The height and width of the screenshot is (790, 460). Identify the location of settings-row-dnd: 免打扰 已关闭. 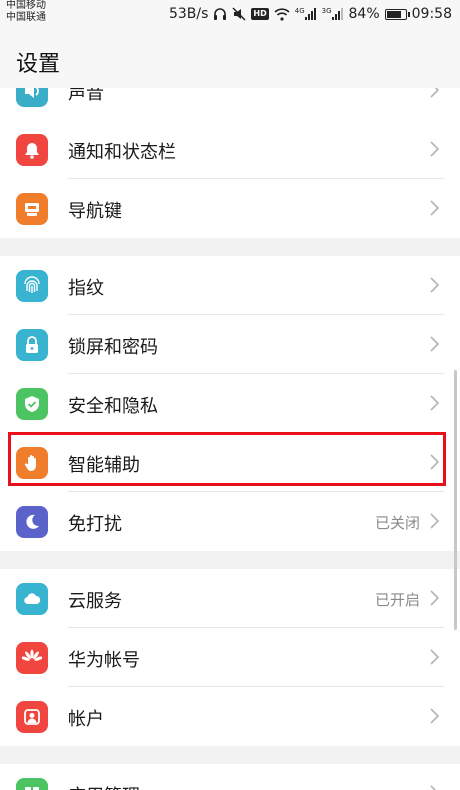
(230, 521).